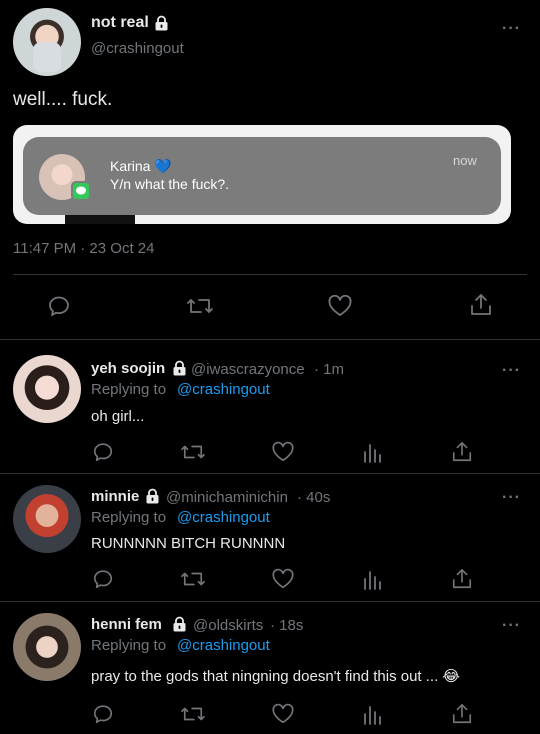  Describe the element at coordinates (286, 625) in the screenshot. I see `reply-time: · 18s` at that location.